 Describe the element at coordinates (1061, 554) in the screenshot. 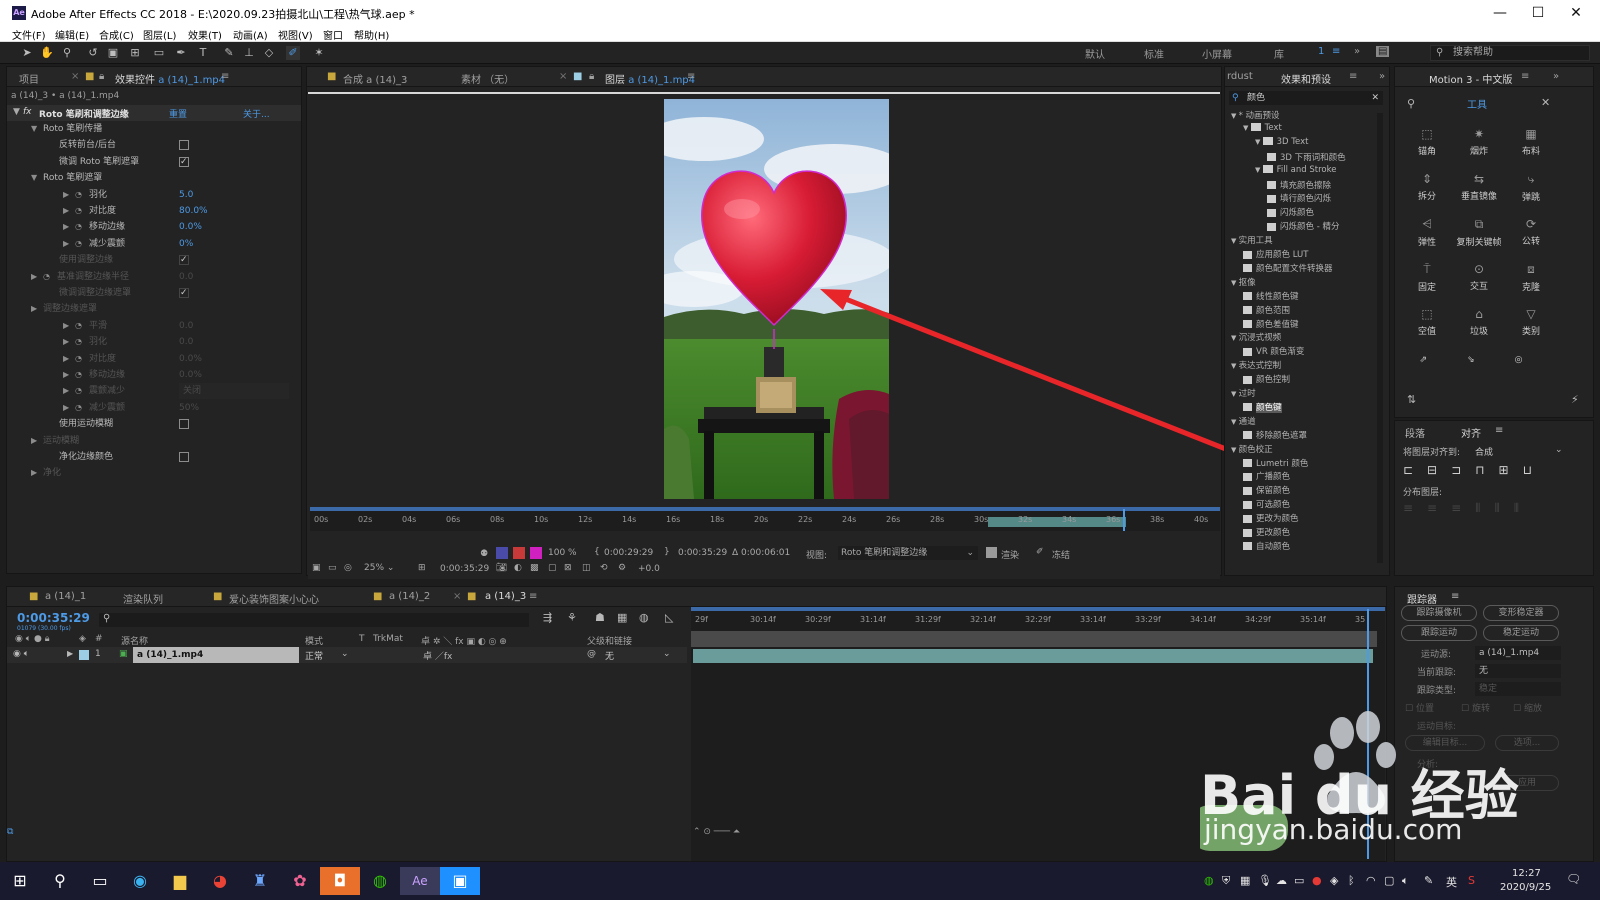

I see `freeze-label: 冻结` at that location.